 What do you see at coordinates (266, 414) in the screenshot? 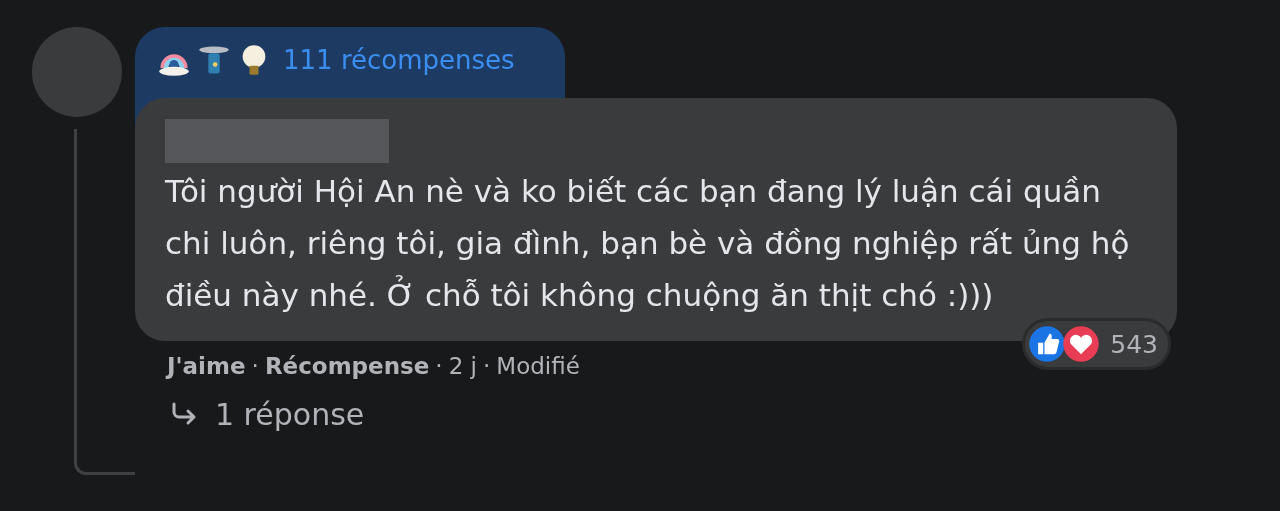
I see `replies-link: 1 réponse` at bounding box center [266, 414].